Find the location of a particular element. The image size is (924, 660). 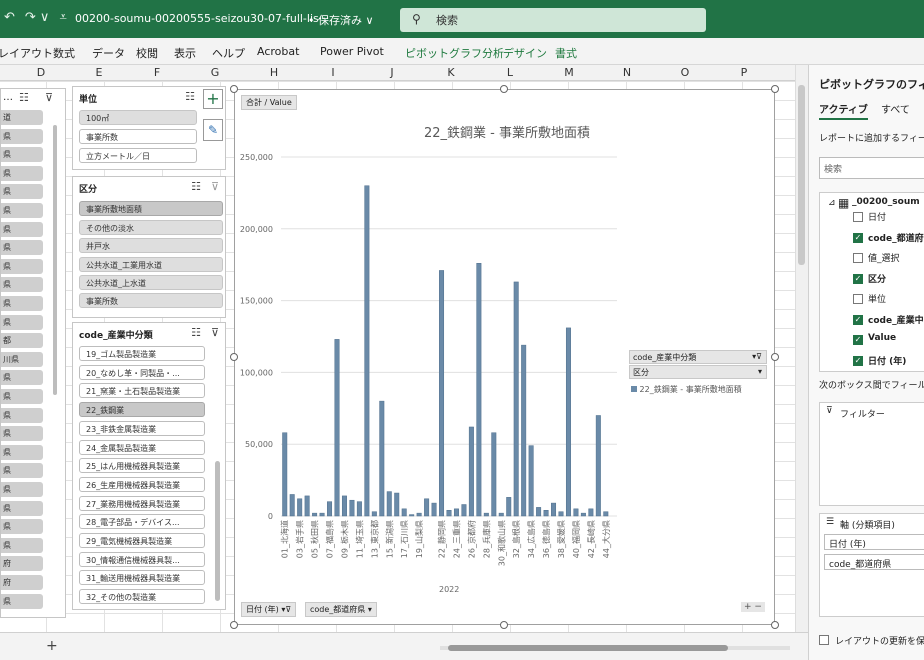

search-box: ⚲ 検索 is located at coordinates (553, 20).